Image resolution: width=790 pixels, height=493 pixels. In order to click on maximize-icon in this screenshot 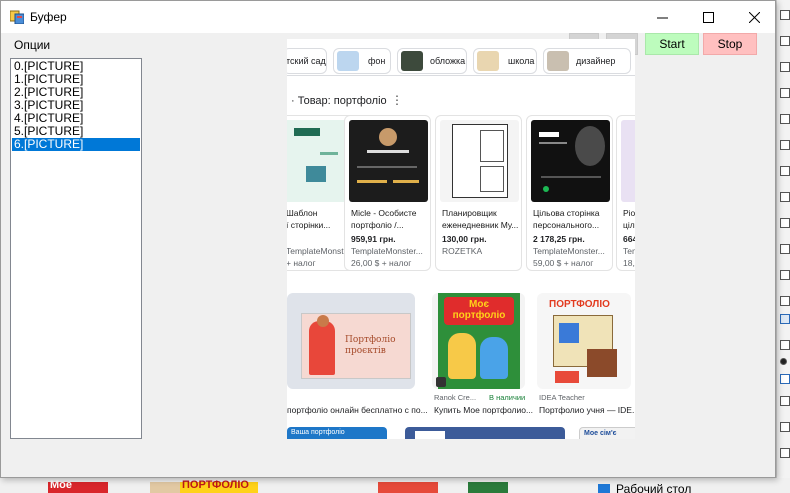, I will do `click(708, 17)`.